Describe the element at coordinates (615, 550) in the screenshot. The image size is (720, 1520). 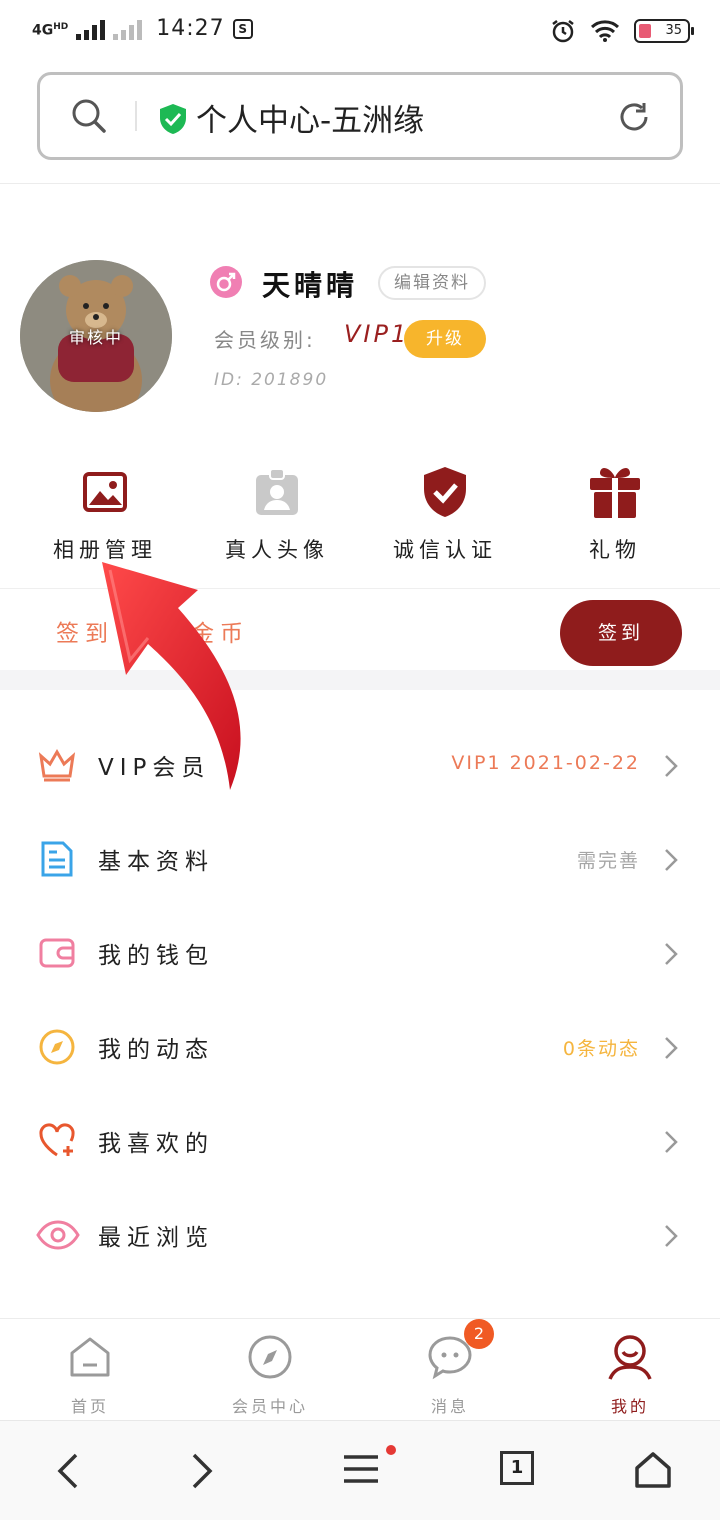
I see `action-label: 礼物` at that location.